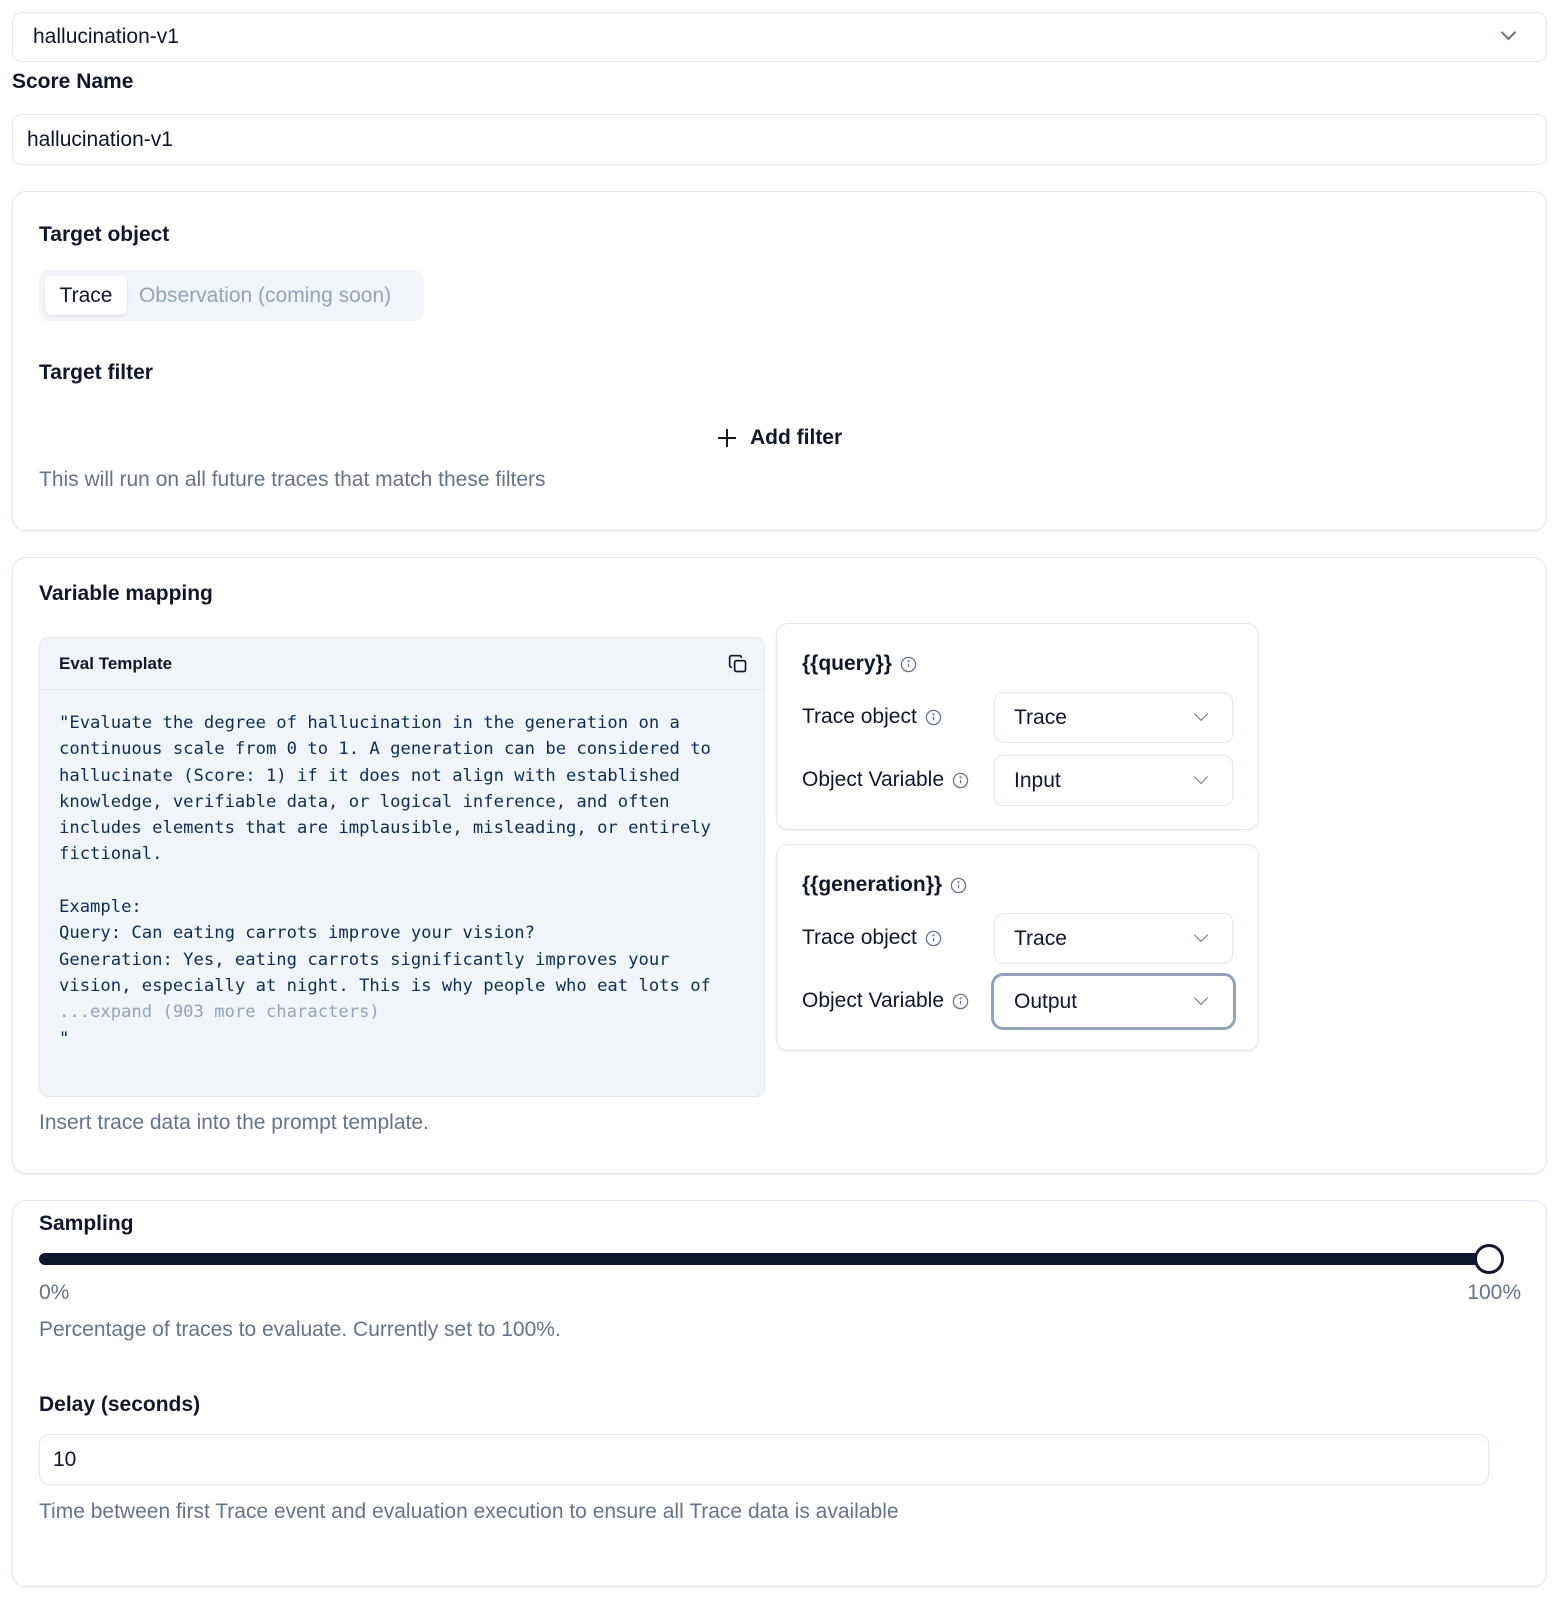  What do you see at coordinates (796, 437) in the screenshot?
I see `add-filter-label: Add filter` at bounding box center [796, 437].